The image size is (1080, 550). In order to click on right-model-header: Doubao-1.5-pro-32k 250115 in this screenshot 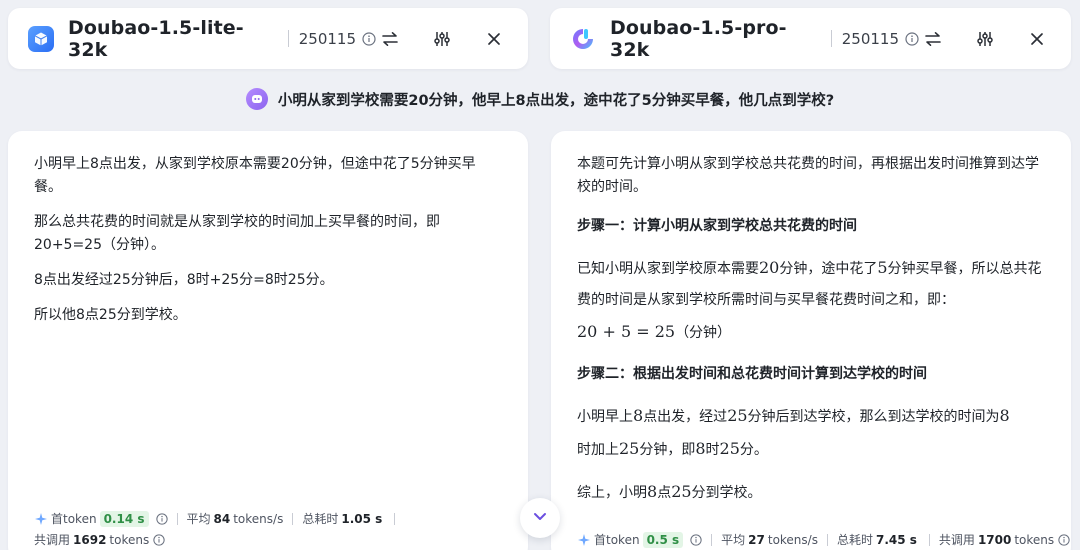, I will do `click(810, 38)`.